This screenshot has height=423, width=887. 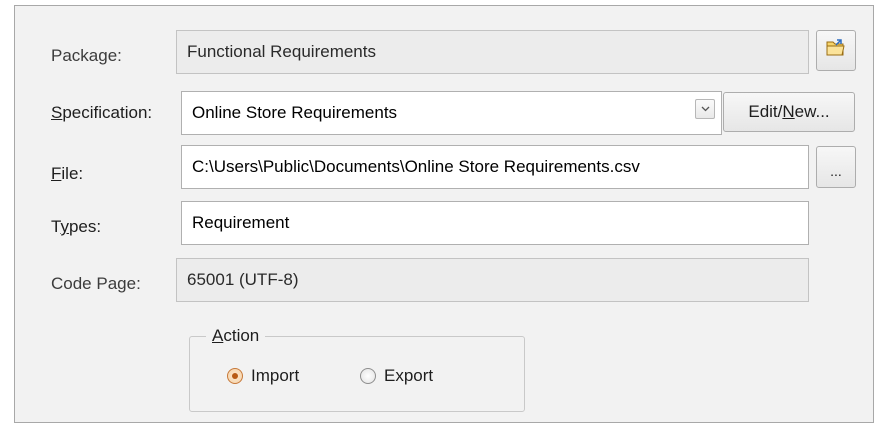 What do you see at coordinates (241, 222) in the screenshot?
I see `types-value: Requirement` at bounding box center [241, 222].